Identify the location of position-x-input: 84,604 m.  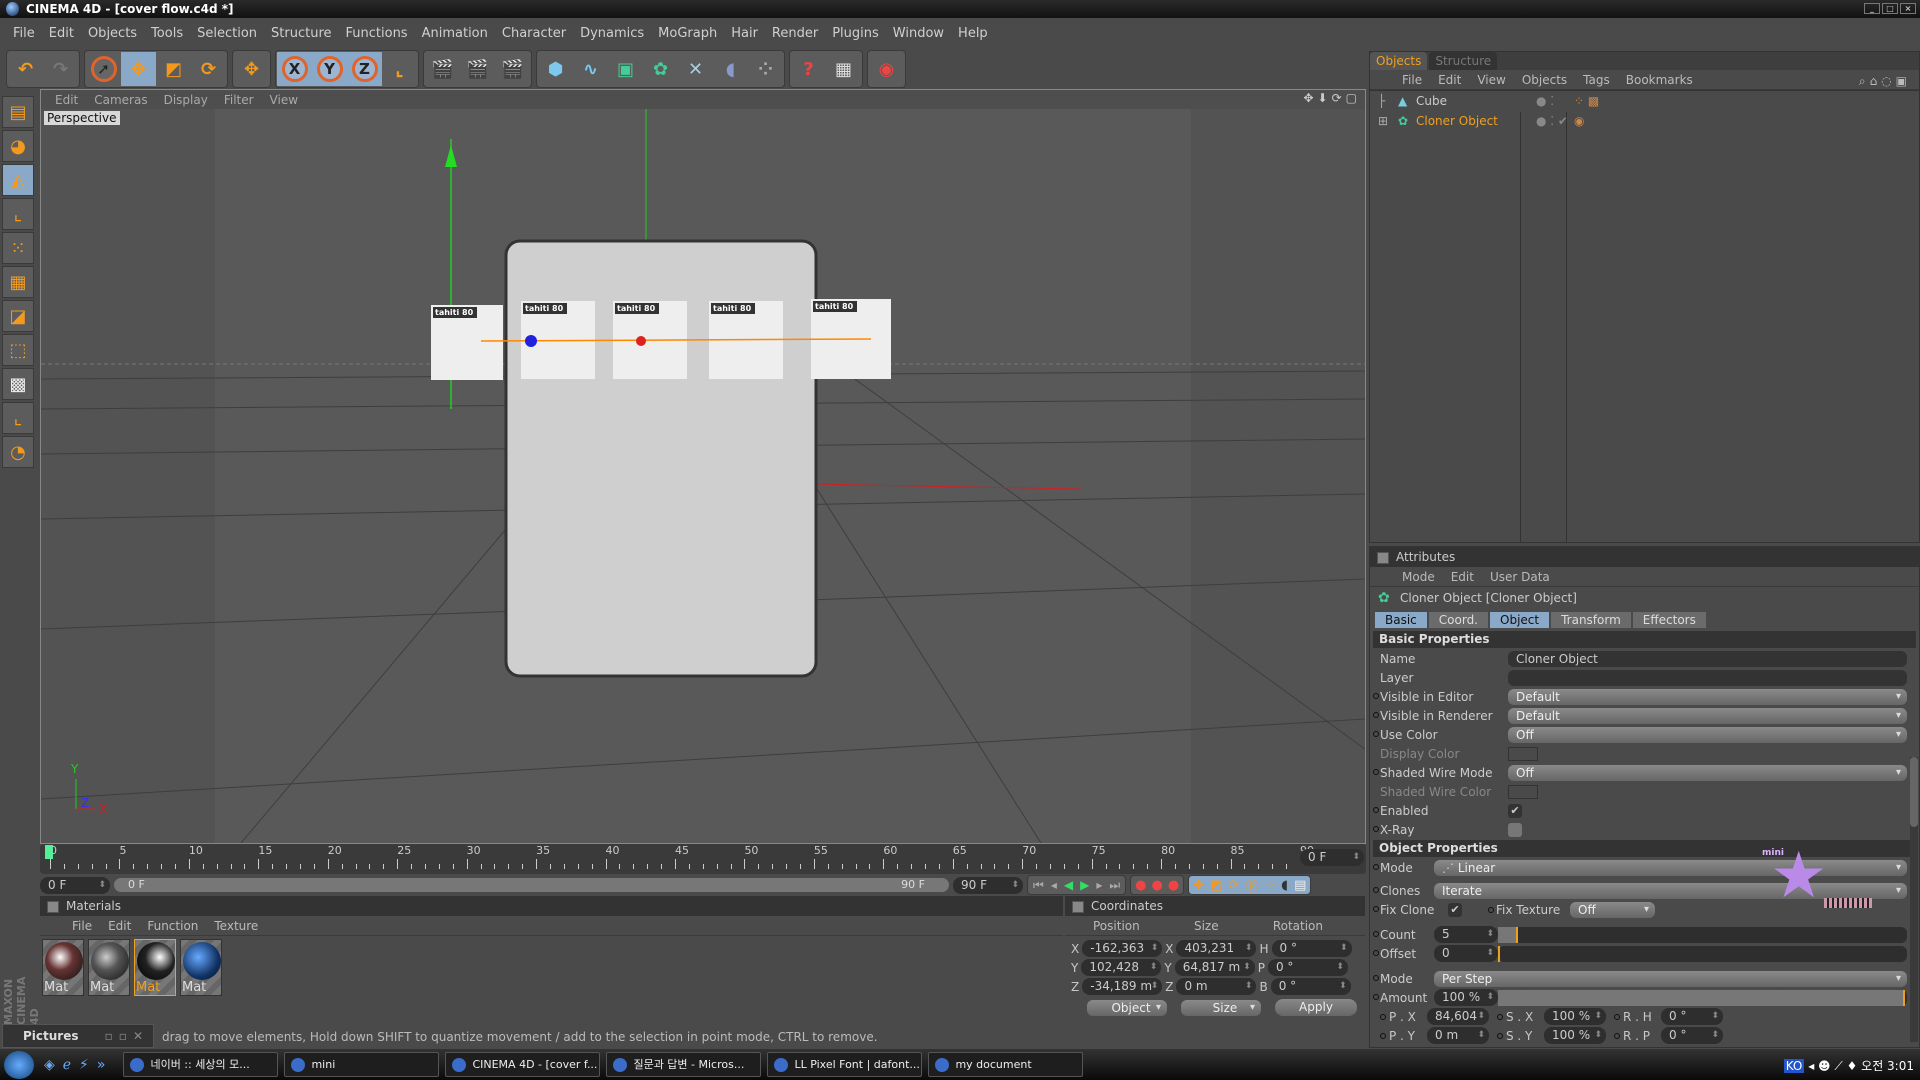
(1458, 1024).